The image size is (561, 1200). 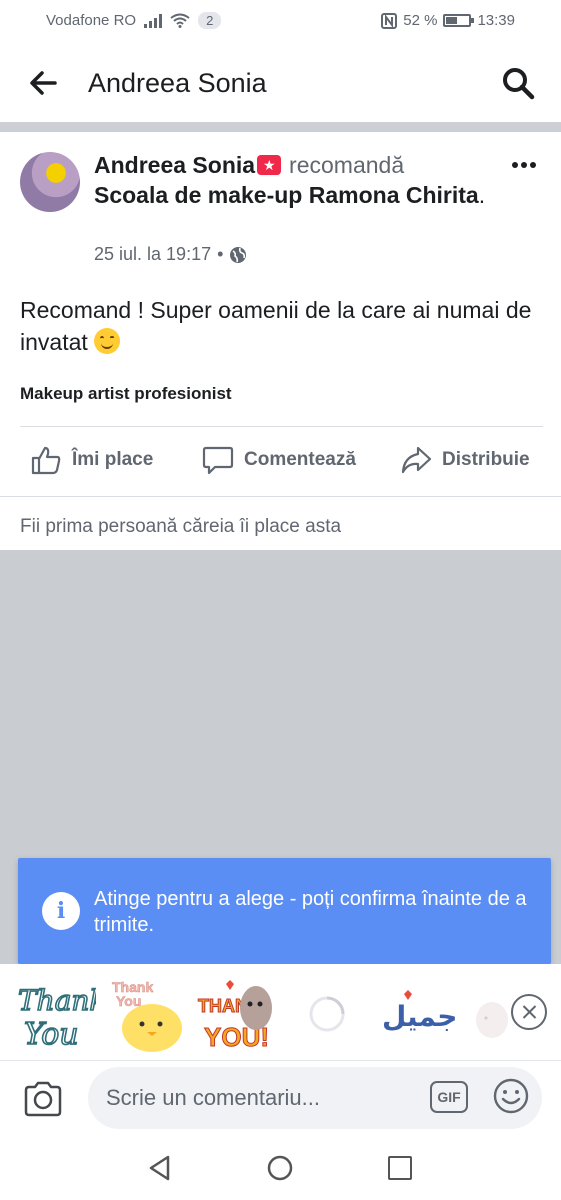 I want to click on page-title: Andreea Sonia, so click(x=177, y=83).